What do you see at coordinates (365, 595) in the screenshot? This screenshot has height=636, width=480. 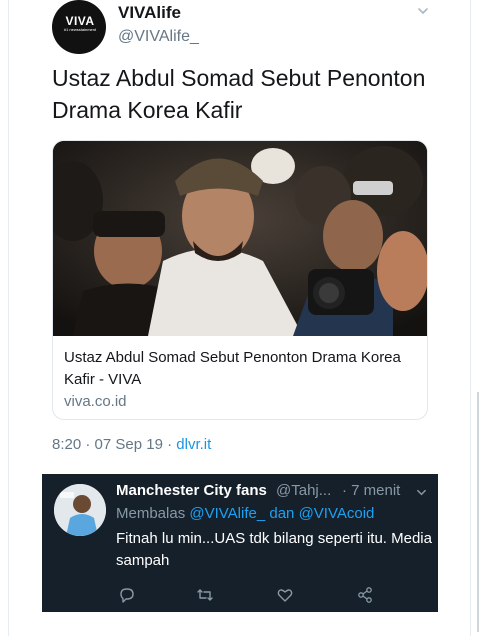 I see `share-icon` at bounding box center [365, 595].